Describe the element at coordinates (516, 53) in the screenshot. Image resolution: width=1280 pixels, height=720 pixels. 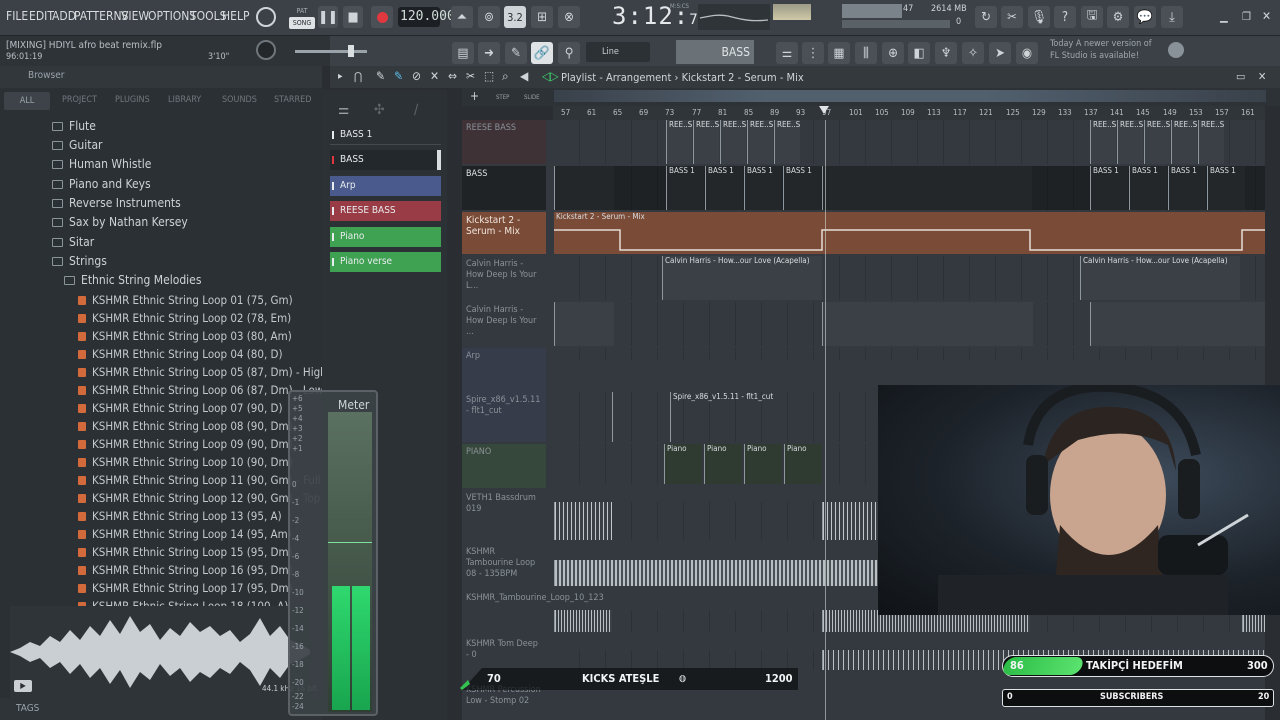
I see `paint-icon: ✎` at that location.